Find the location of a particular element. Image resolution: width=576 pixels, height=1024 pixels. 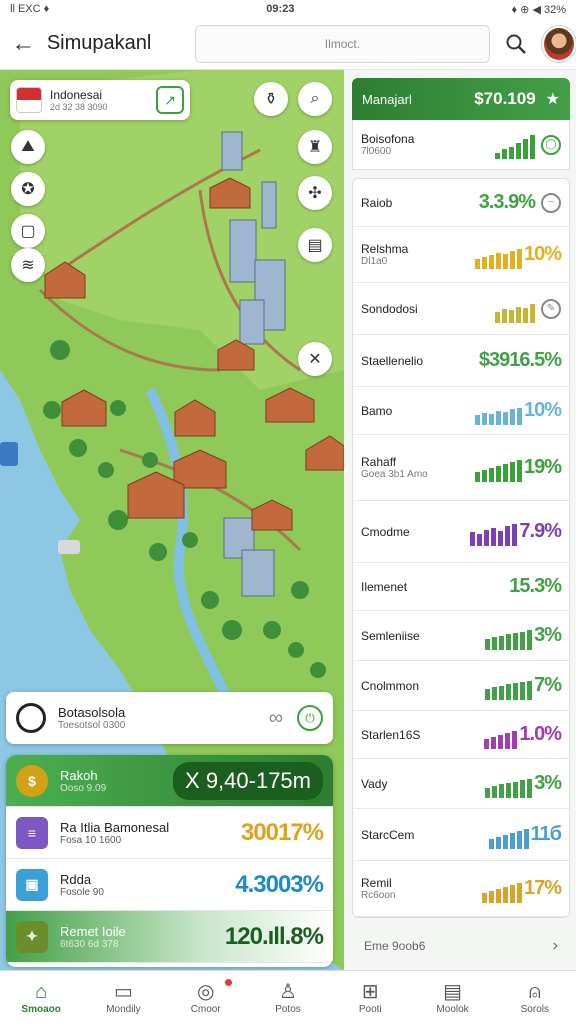

status-time: 09:23 is located at coordinates (280, 9).